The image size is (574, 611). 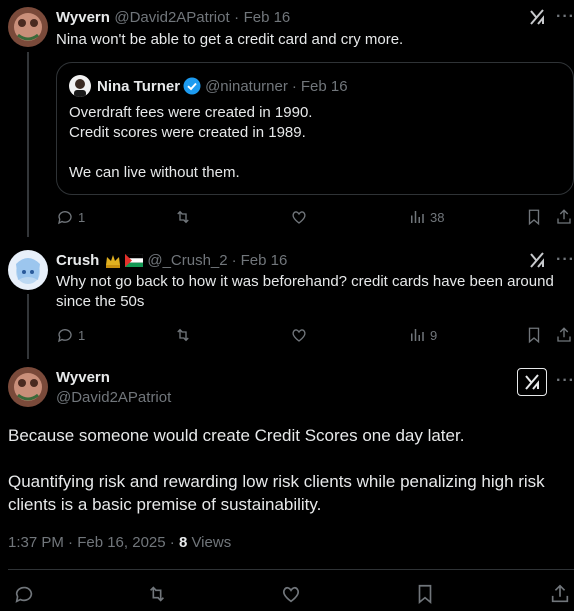 What do you see at coordinates (134, 260) in the screenshot?
I see `flag-emoji-icon` at bounding box center [134, 260].